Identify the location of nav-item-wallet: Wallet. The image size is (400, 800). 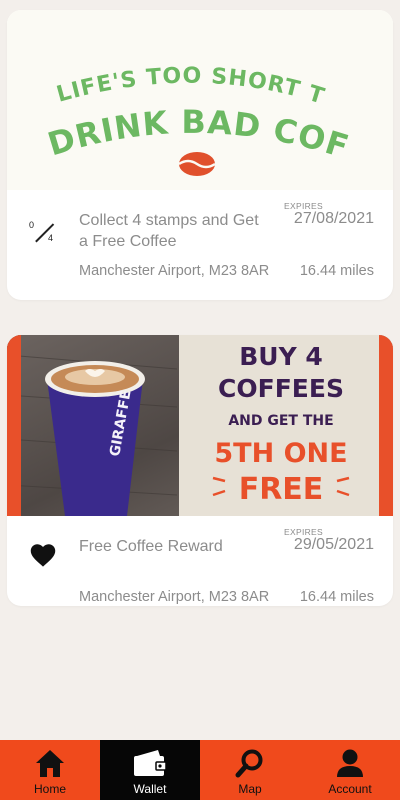
(150, 770).